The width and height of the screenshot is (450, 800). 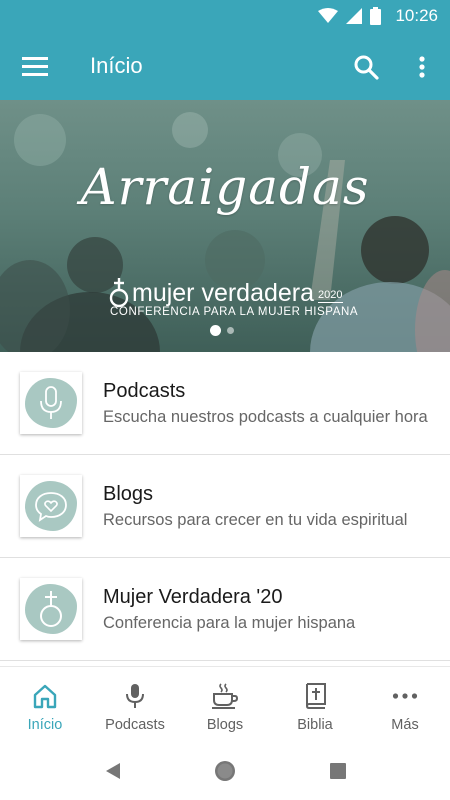 What do you see at coordinates (315, 725) in the screenshot?
I see `nav-tab-label: Biblia` at bounding box center [315, 725].